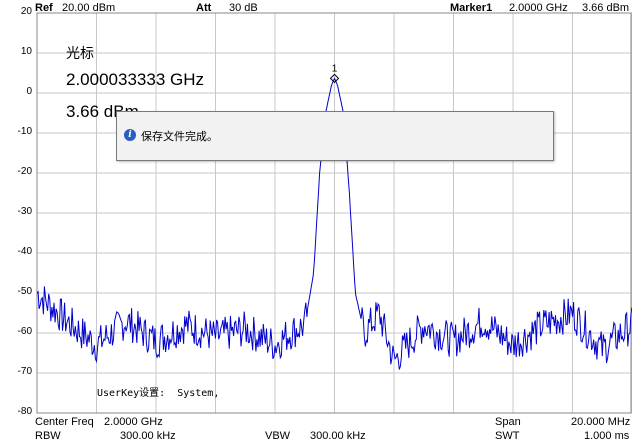  Describe the element at coordinates (607, 436) in the screenshot. I see `swt-value: 1.000 ms` at that location.